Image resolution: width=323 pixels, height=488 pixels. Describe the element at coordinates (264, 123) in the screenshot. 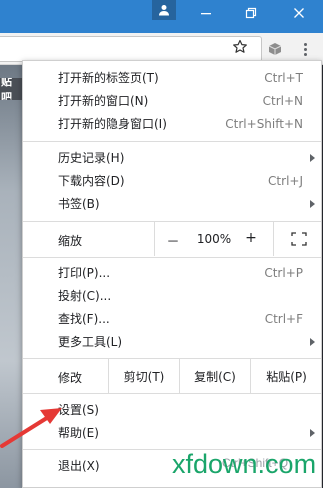

I see `menu-item-shortcut: Ctrl+Shift+N` at that location.